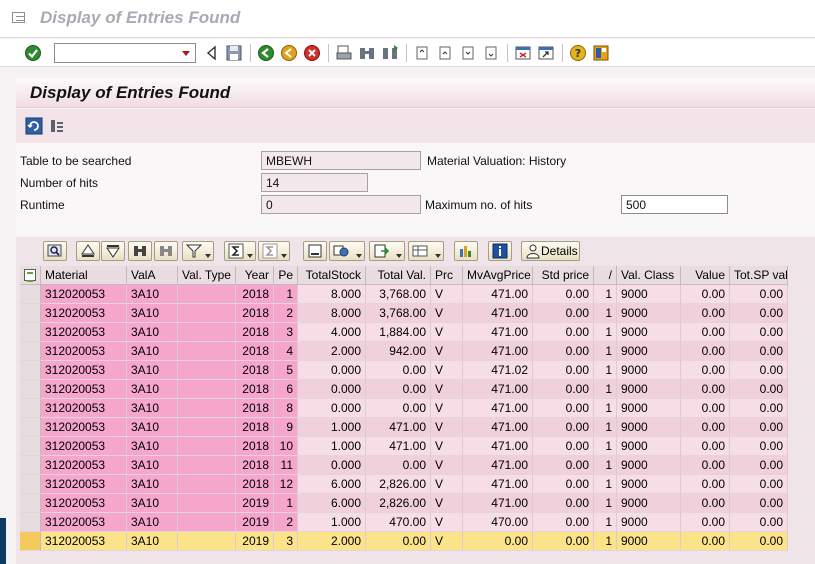 This screenshot has width=815, height=564. I want to click on subtotal-button, so click(274, 251).